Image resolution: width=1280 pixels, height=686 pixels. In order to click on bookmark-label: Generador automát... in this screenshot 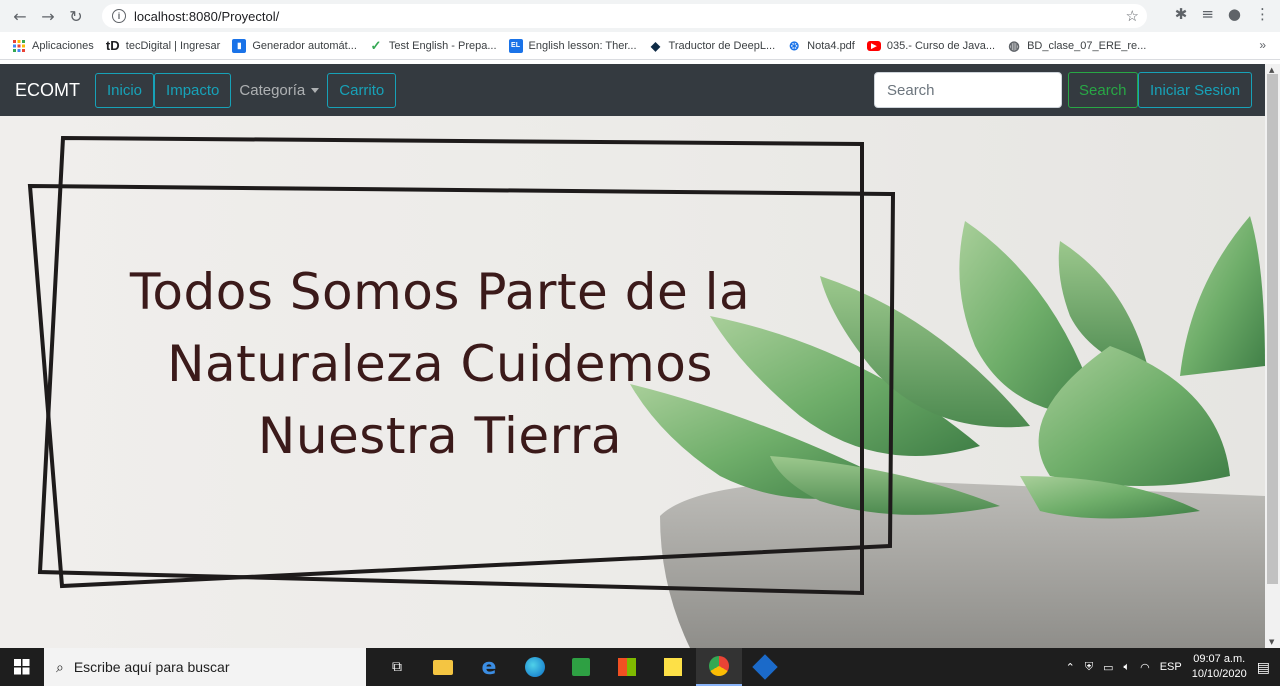, I will do `click(304, 45)`.